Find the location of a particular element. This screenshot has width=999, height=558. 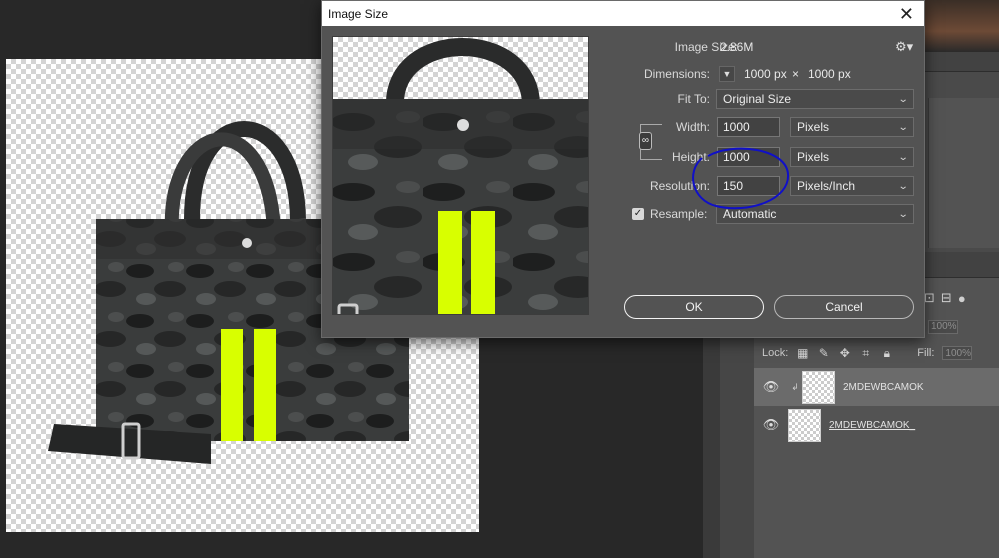

dialog-title: Image Size is located at coordinates (358, 13).